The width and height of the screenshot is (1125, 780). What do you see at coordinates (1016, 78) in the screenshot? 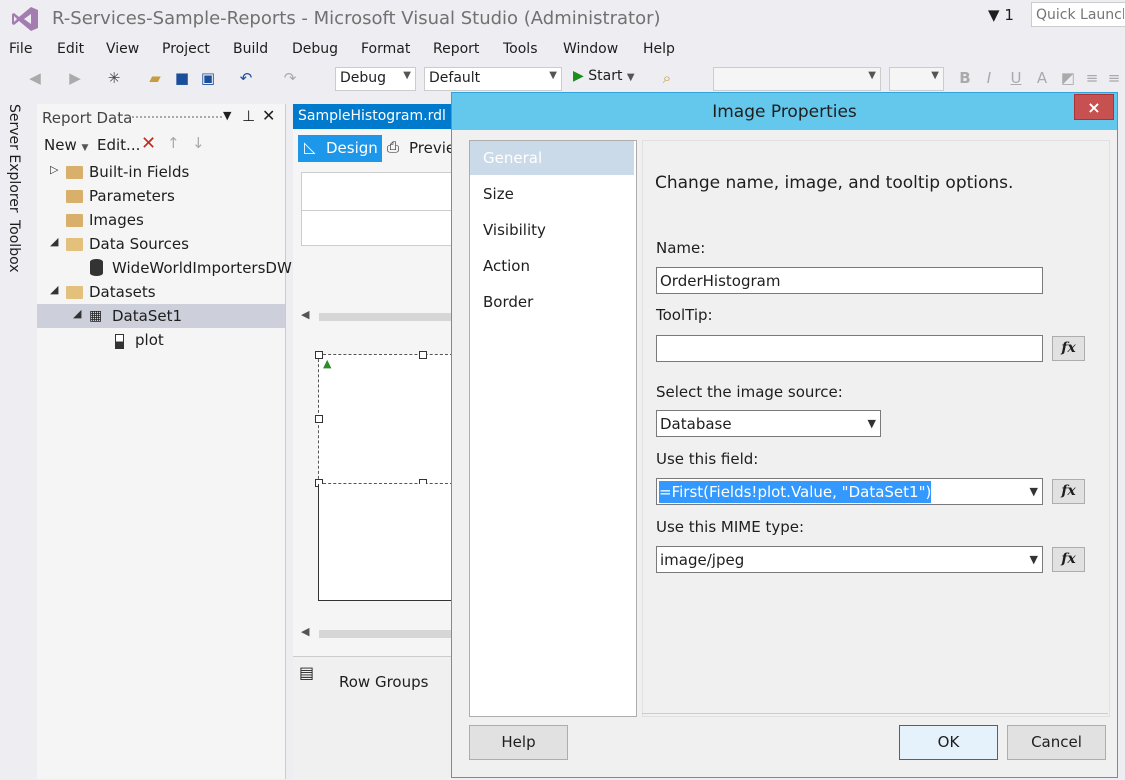
I see `underline-icon: U` at bounding box center [1016, 78].